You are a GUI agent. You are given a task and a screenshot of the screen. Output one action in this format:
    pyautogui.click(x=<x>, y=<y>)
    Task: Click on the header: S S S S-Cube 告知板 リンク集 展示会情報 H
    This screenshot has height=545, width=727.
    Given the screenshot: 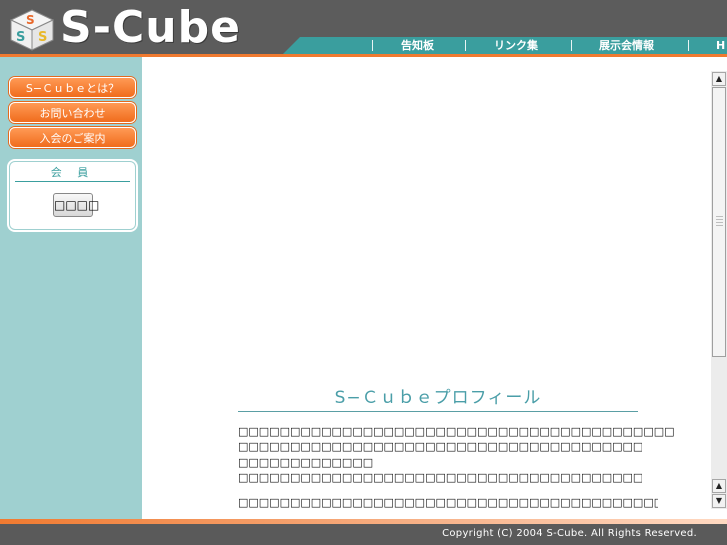 What is the action you would take?
    pyautogui.click(x=363, y=28)
    